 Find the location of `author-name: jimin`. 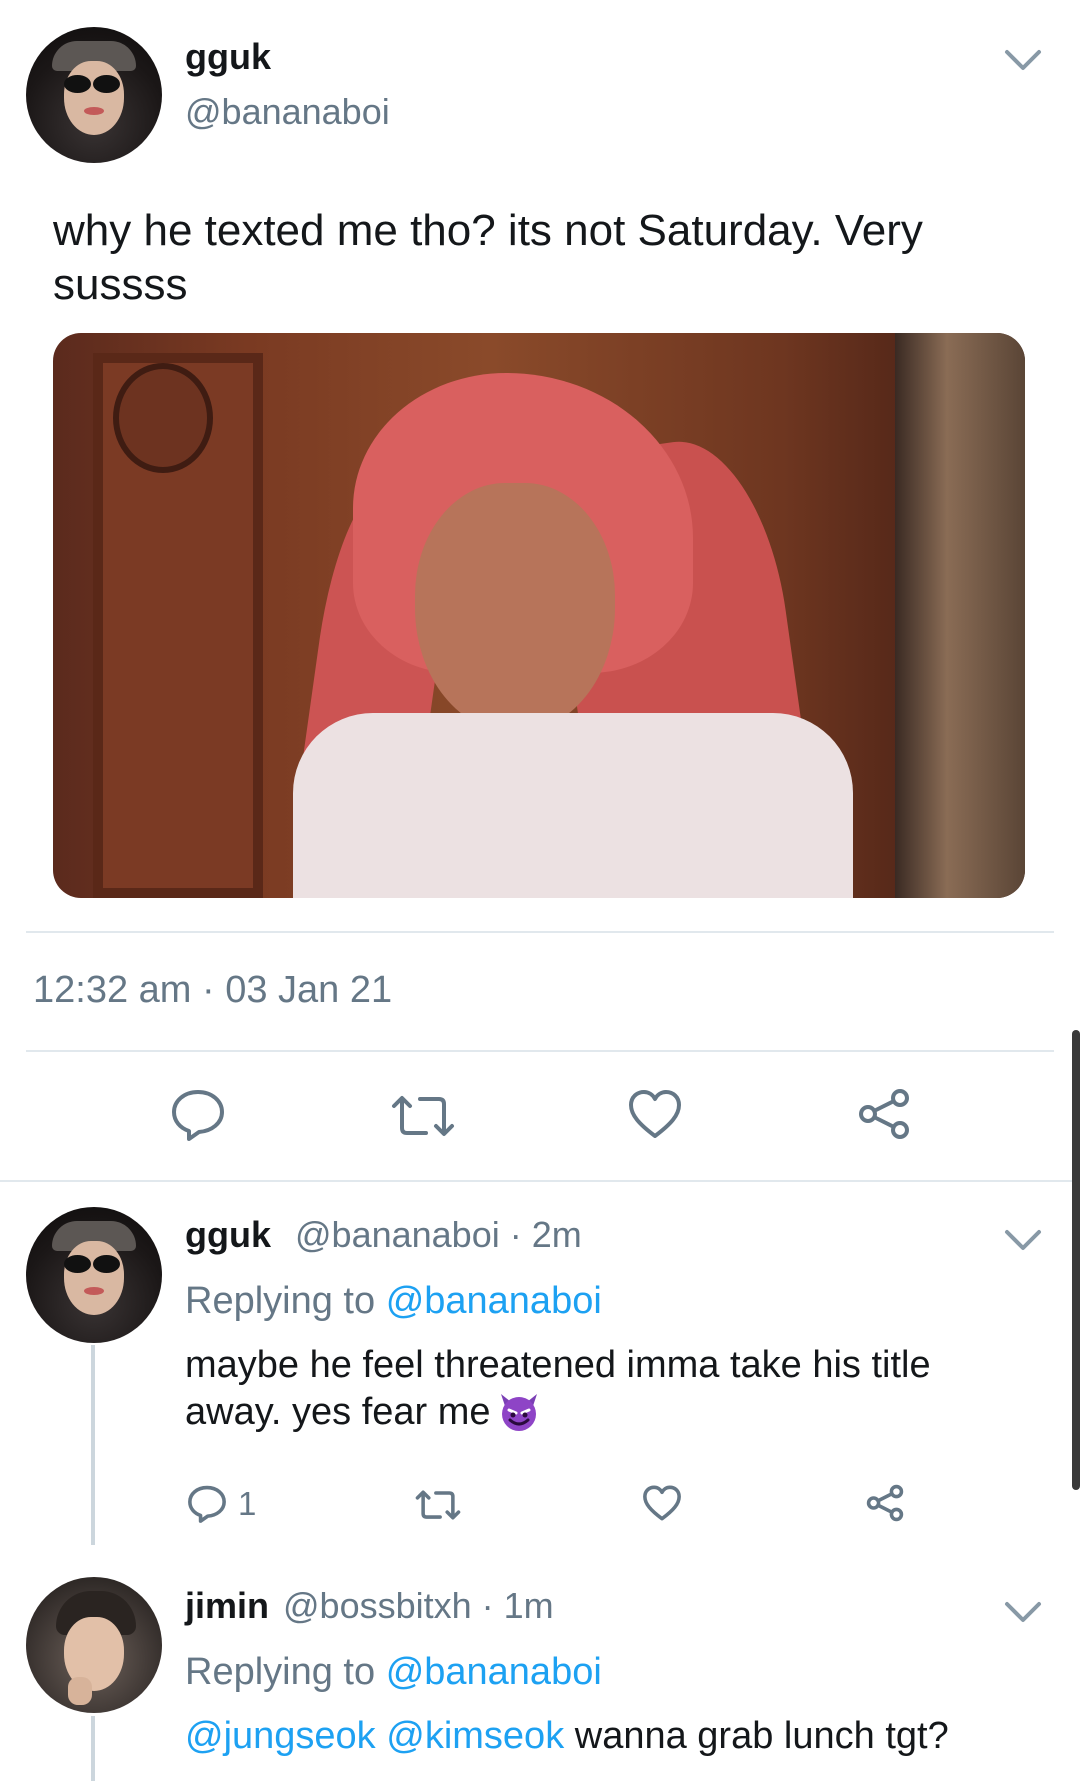

author-name: jimin is located at coordinates (227, 1606).